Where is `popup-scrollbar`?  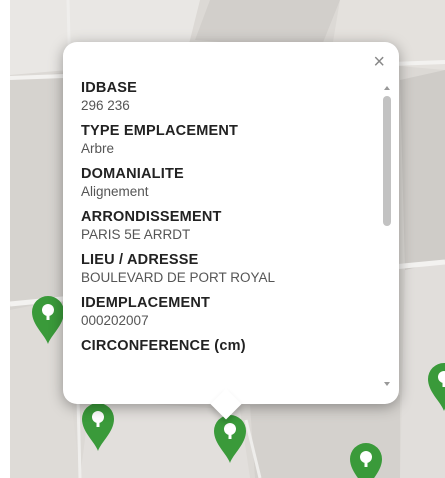
popup-scrollbar is located at coordinates (387, 236).